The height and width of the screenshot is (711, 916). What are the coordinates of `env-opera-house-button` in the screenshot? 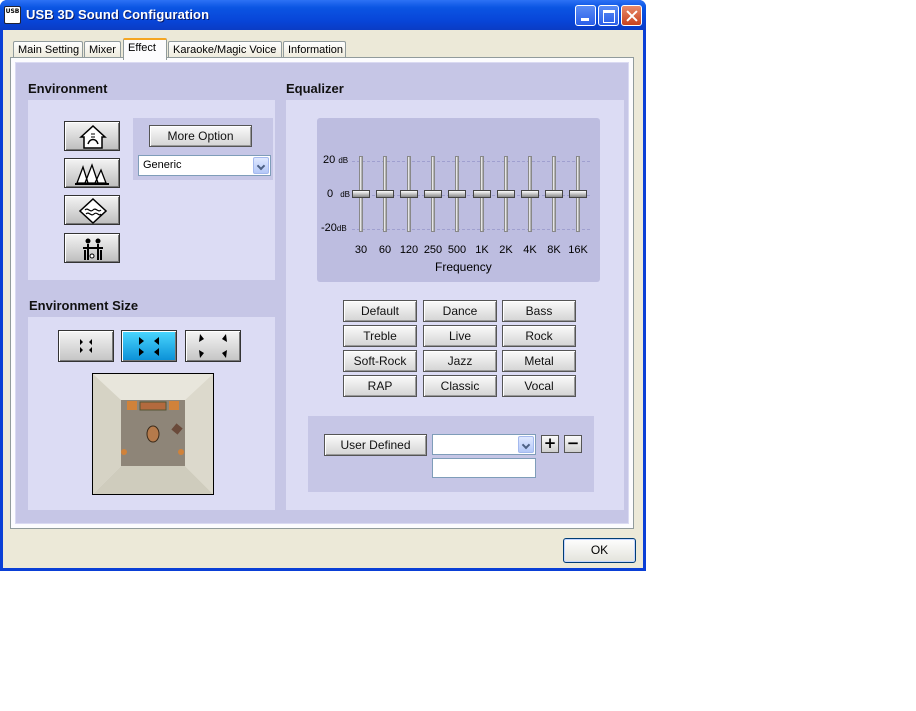 It's located at (92, 173).